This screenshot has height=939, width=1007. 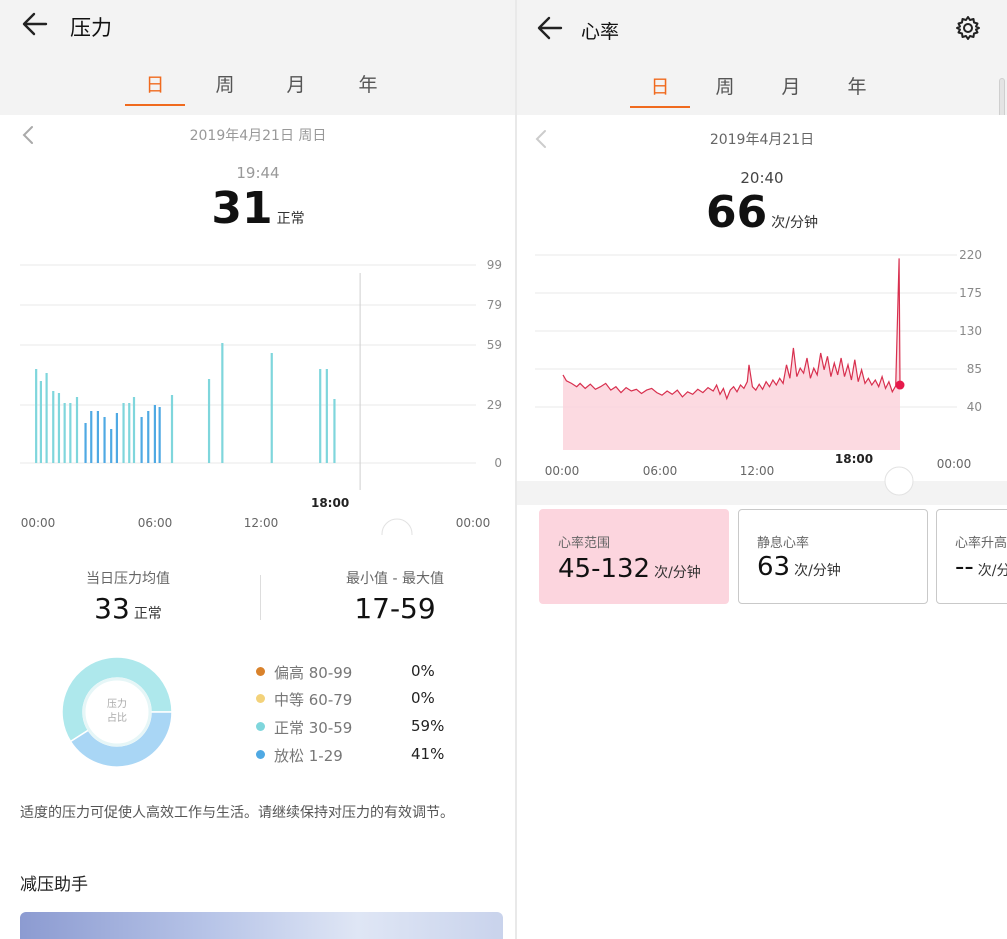 I want to click on range-value: 17-59, so click(x=395, y=608).